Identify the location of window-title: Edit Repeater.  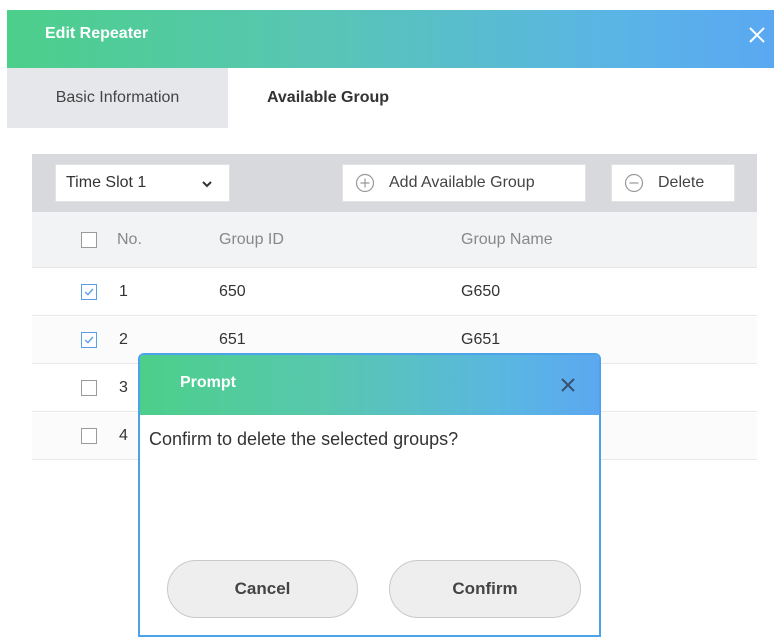
(97, 33).